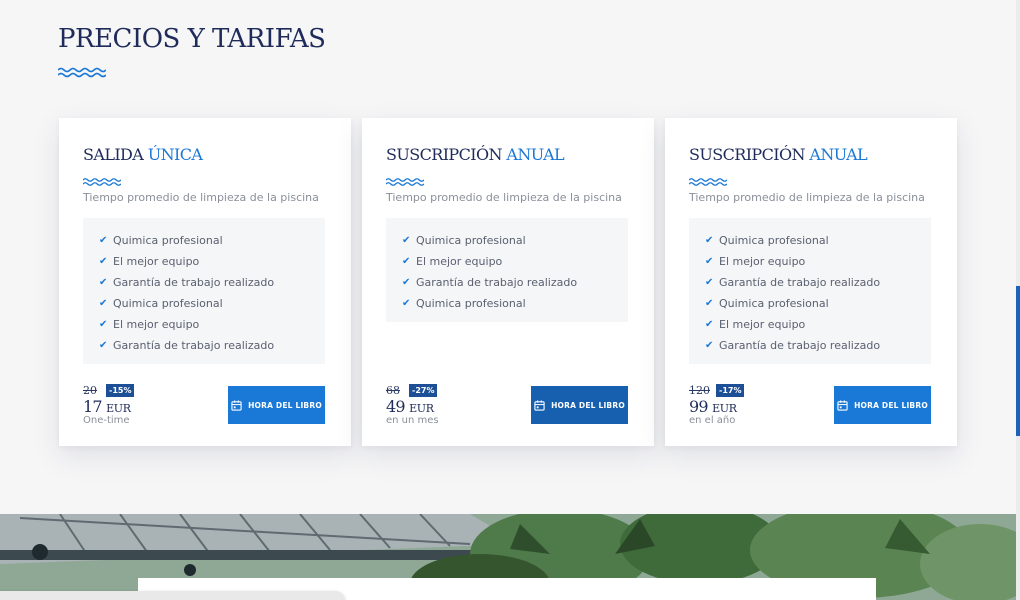  What do you see at coordinates (106, 420) in the screenshot?
I see `billing-period: One-time` at bounding box center [106, 420].